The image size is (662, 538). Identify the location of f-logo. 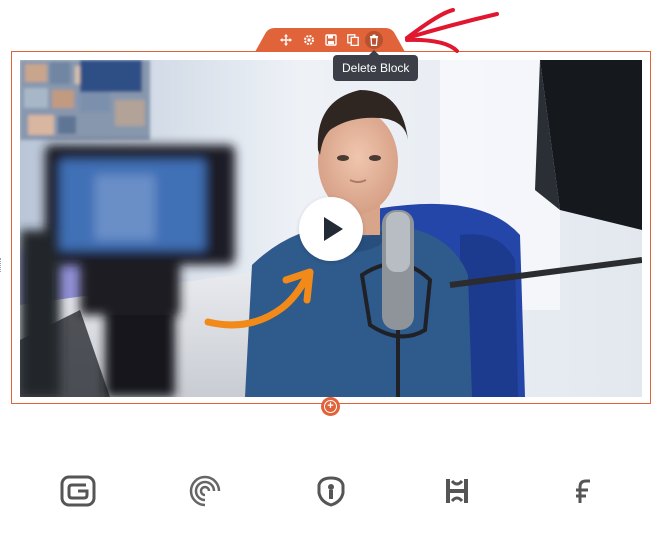
(584, 491).